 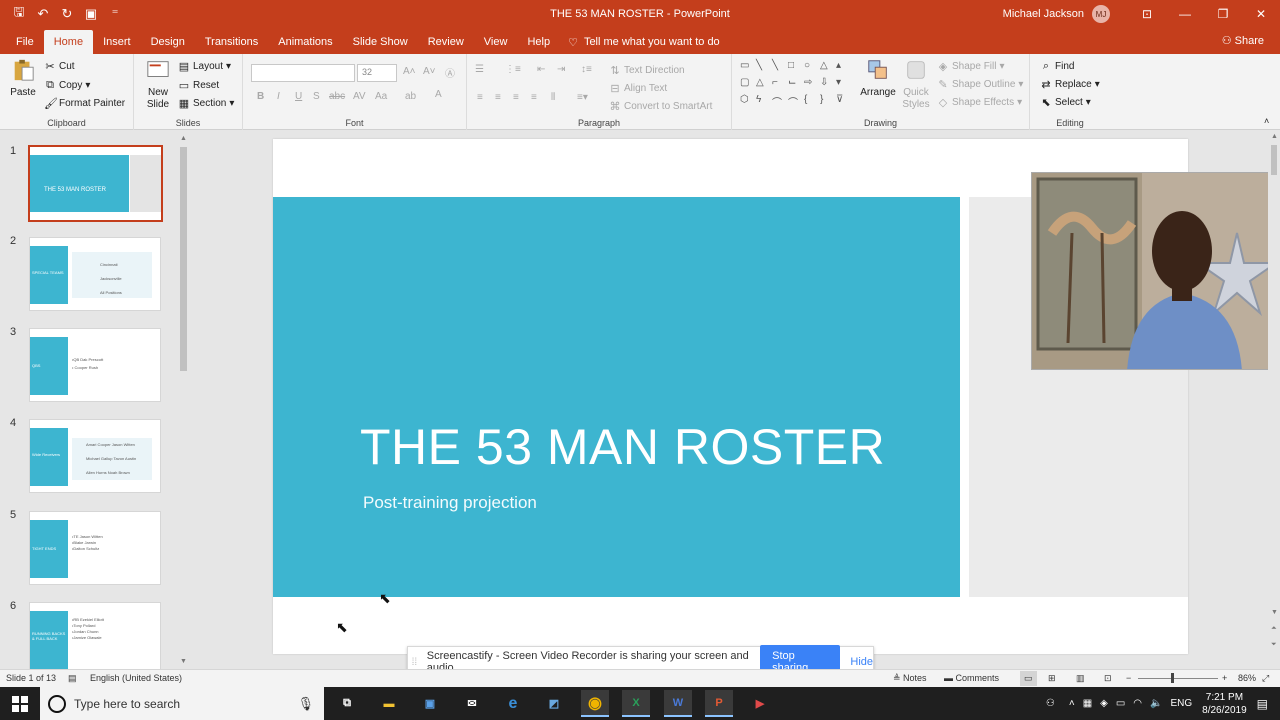 I want to click on lightning-shape-icon: ϟ, so click(x=764, y=102).